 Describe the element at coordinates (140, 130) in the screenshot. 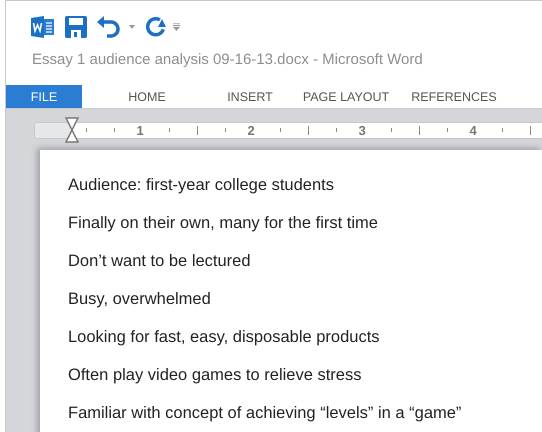

I see `ruler-number: 1` at that location.